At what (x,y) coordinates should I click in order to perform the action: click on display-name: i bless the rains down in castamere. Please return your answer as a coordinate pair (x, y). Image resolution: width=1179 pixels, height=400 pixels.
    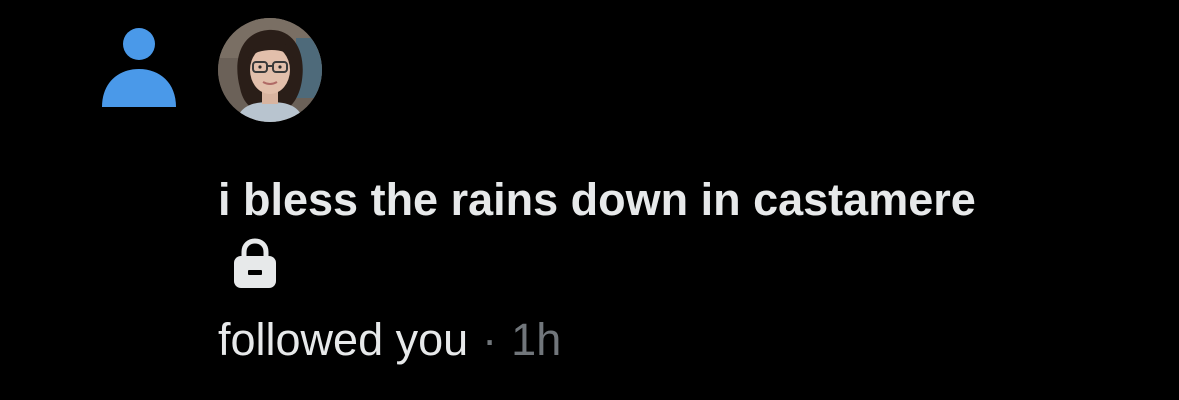
    Looking at the image, I should click on (597, 200).